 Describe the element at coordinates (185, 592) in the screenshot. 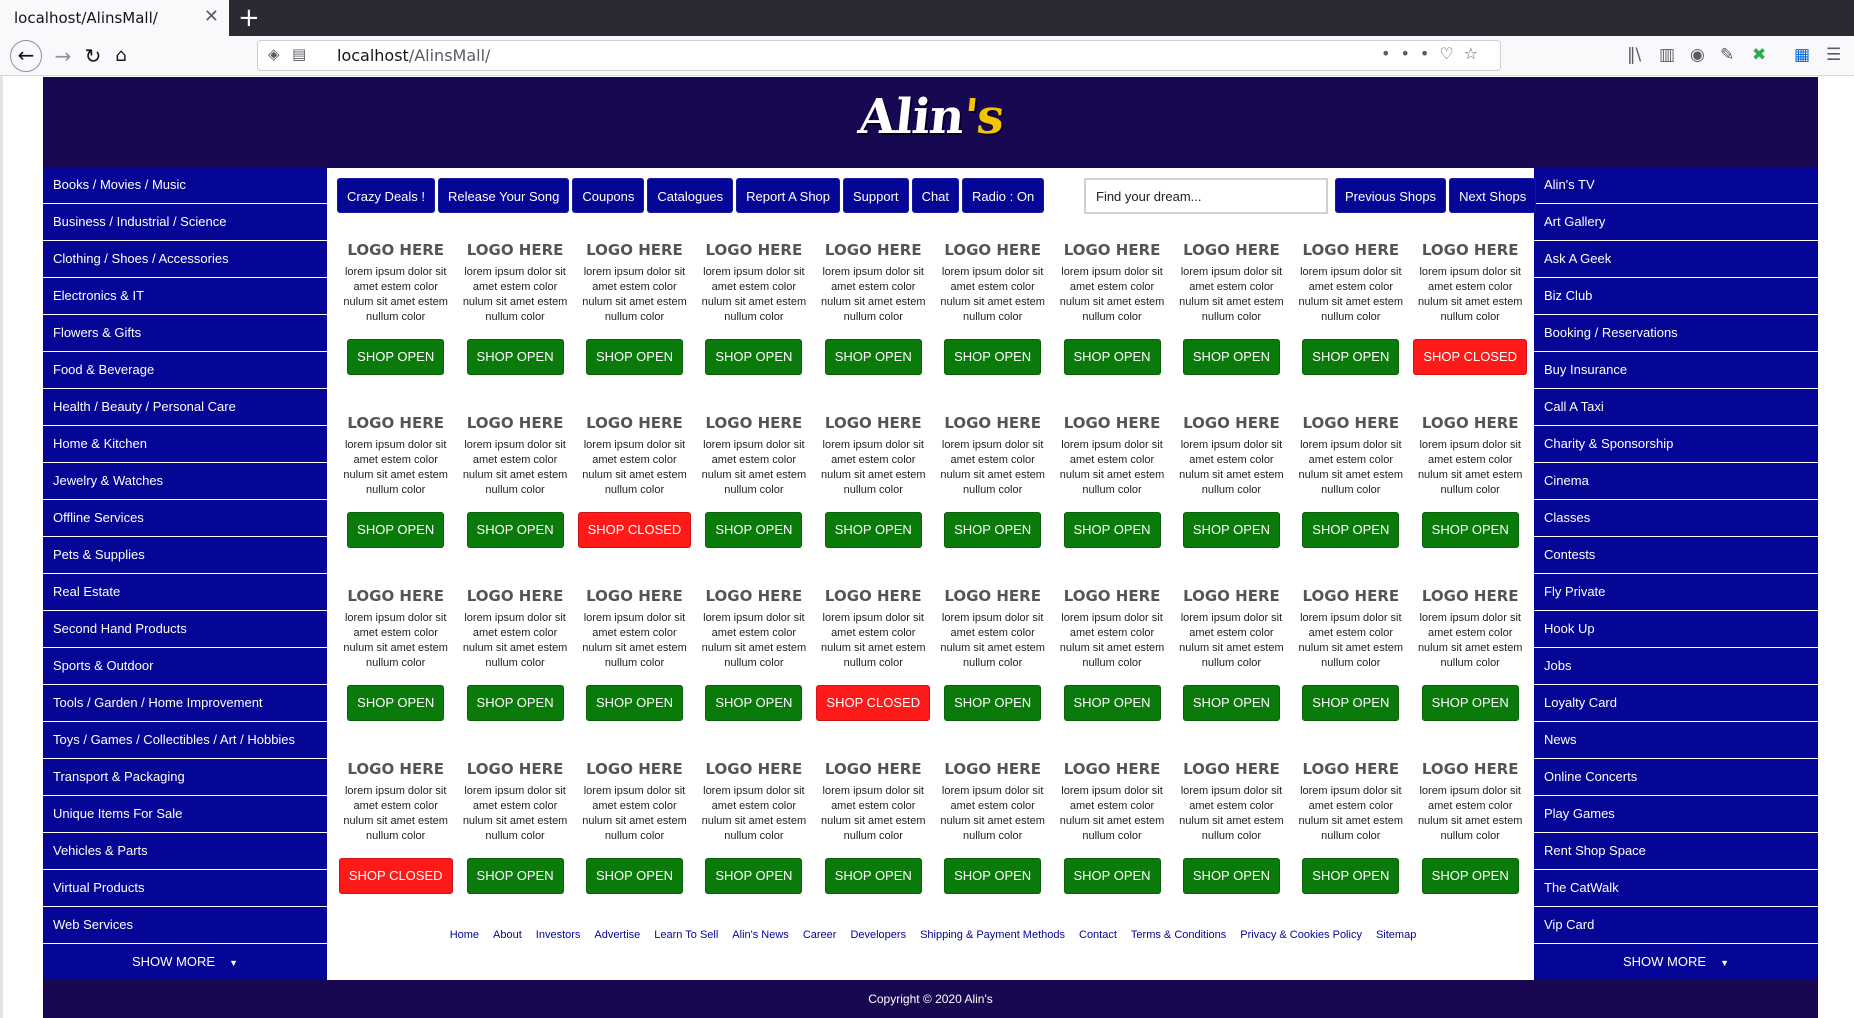

I see `category-real-estate: Real Estate` at that location.